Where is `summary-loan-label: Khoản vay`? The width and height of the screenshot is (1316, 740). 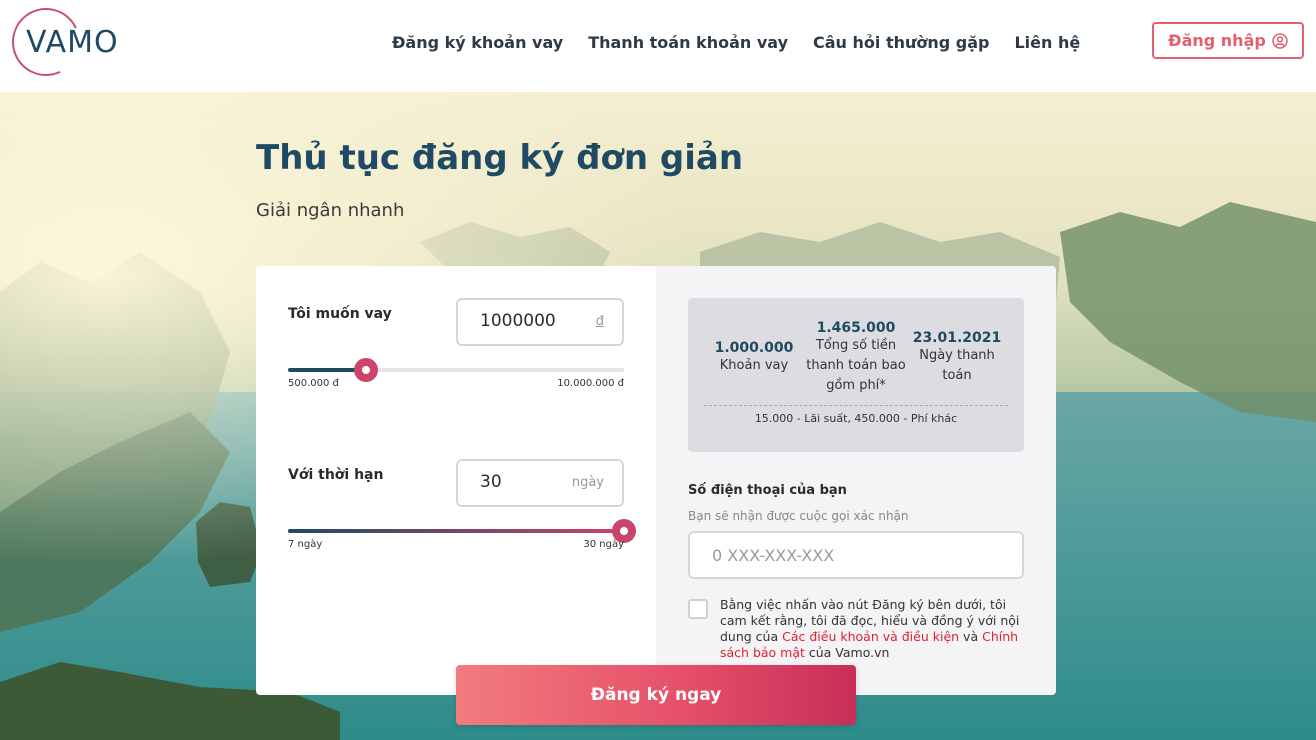
summary-loan-label: Khoản vay is located at coordinates (754, 365).